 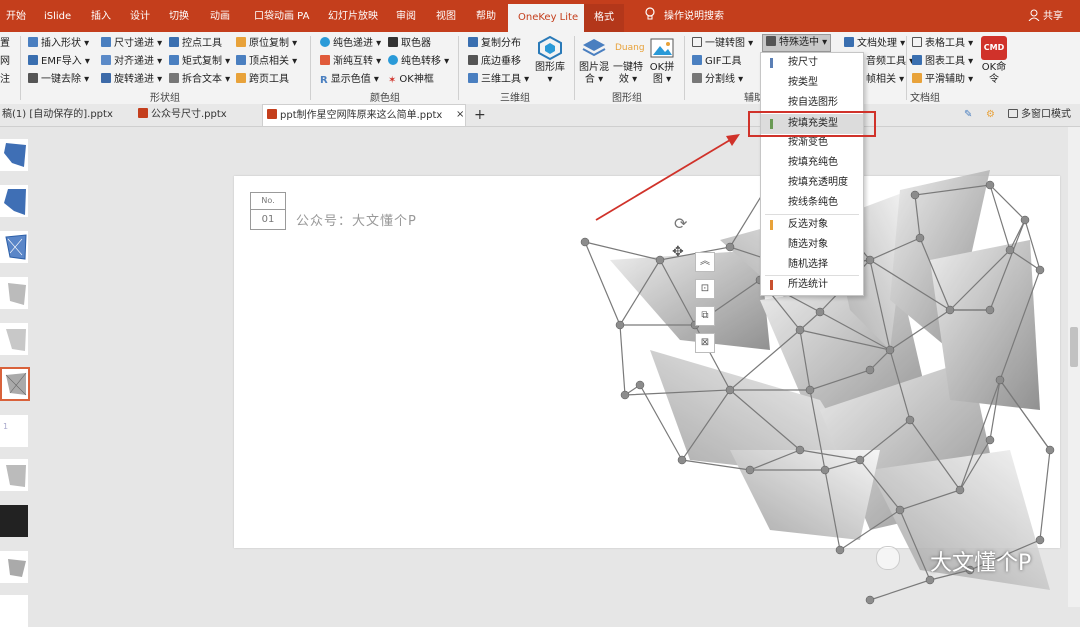 I want to click on special-select-button: 特殊选中 ▾, so click(x=797, y=43).